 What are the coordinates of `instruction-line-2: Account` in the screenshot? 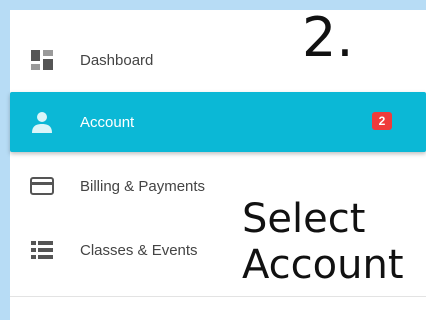 It's located at (323, 265).